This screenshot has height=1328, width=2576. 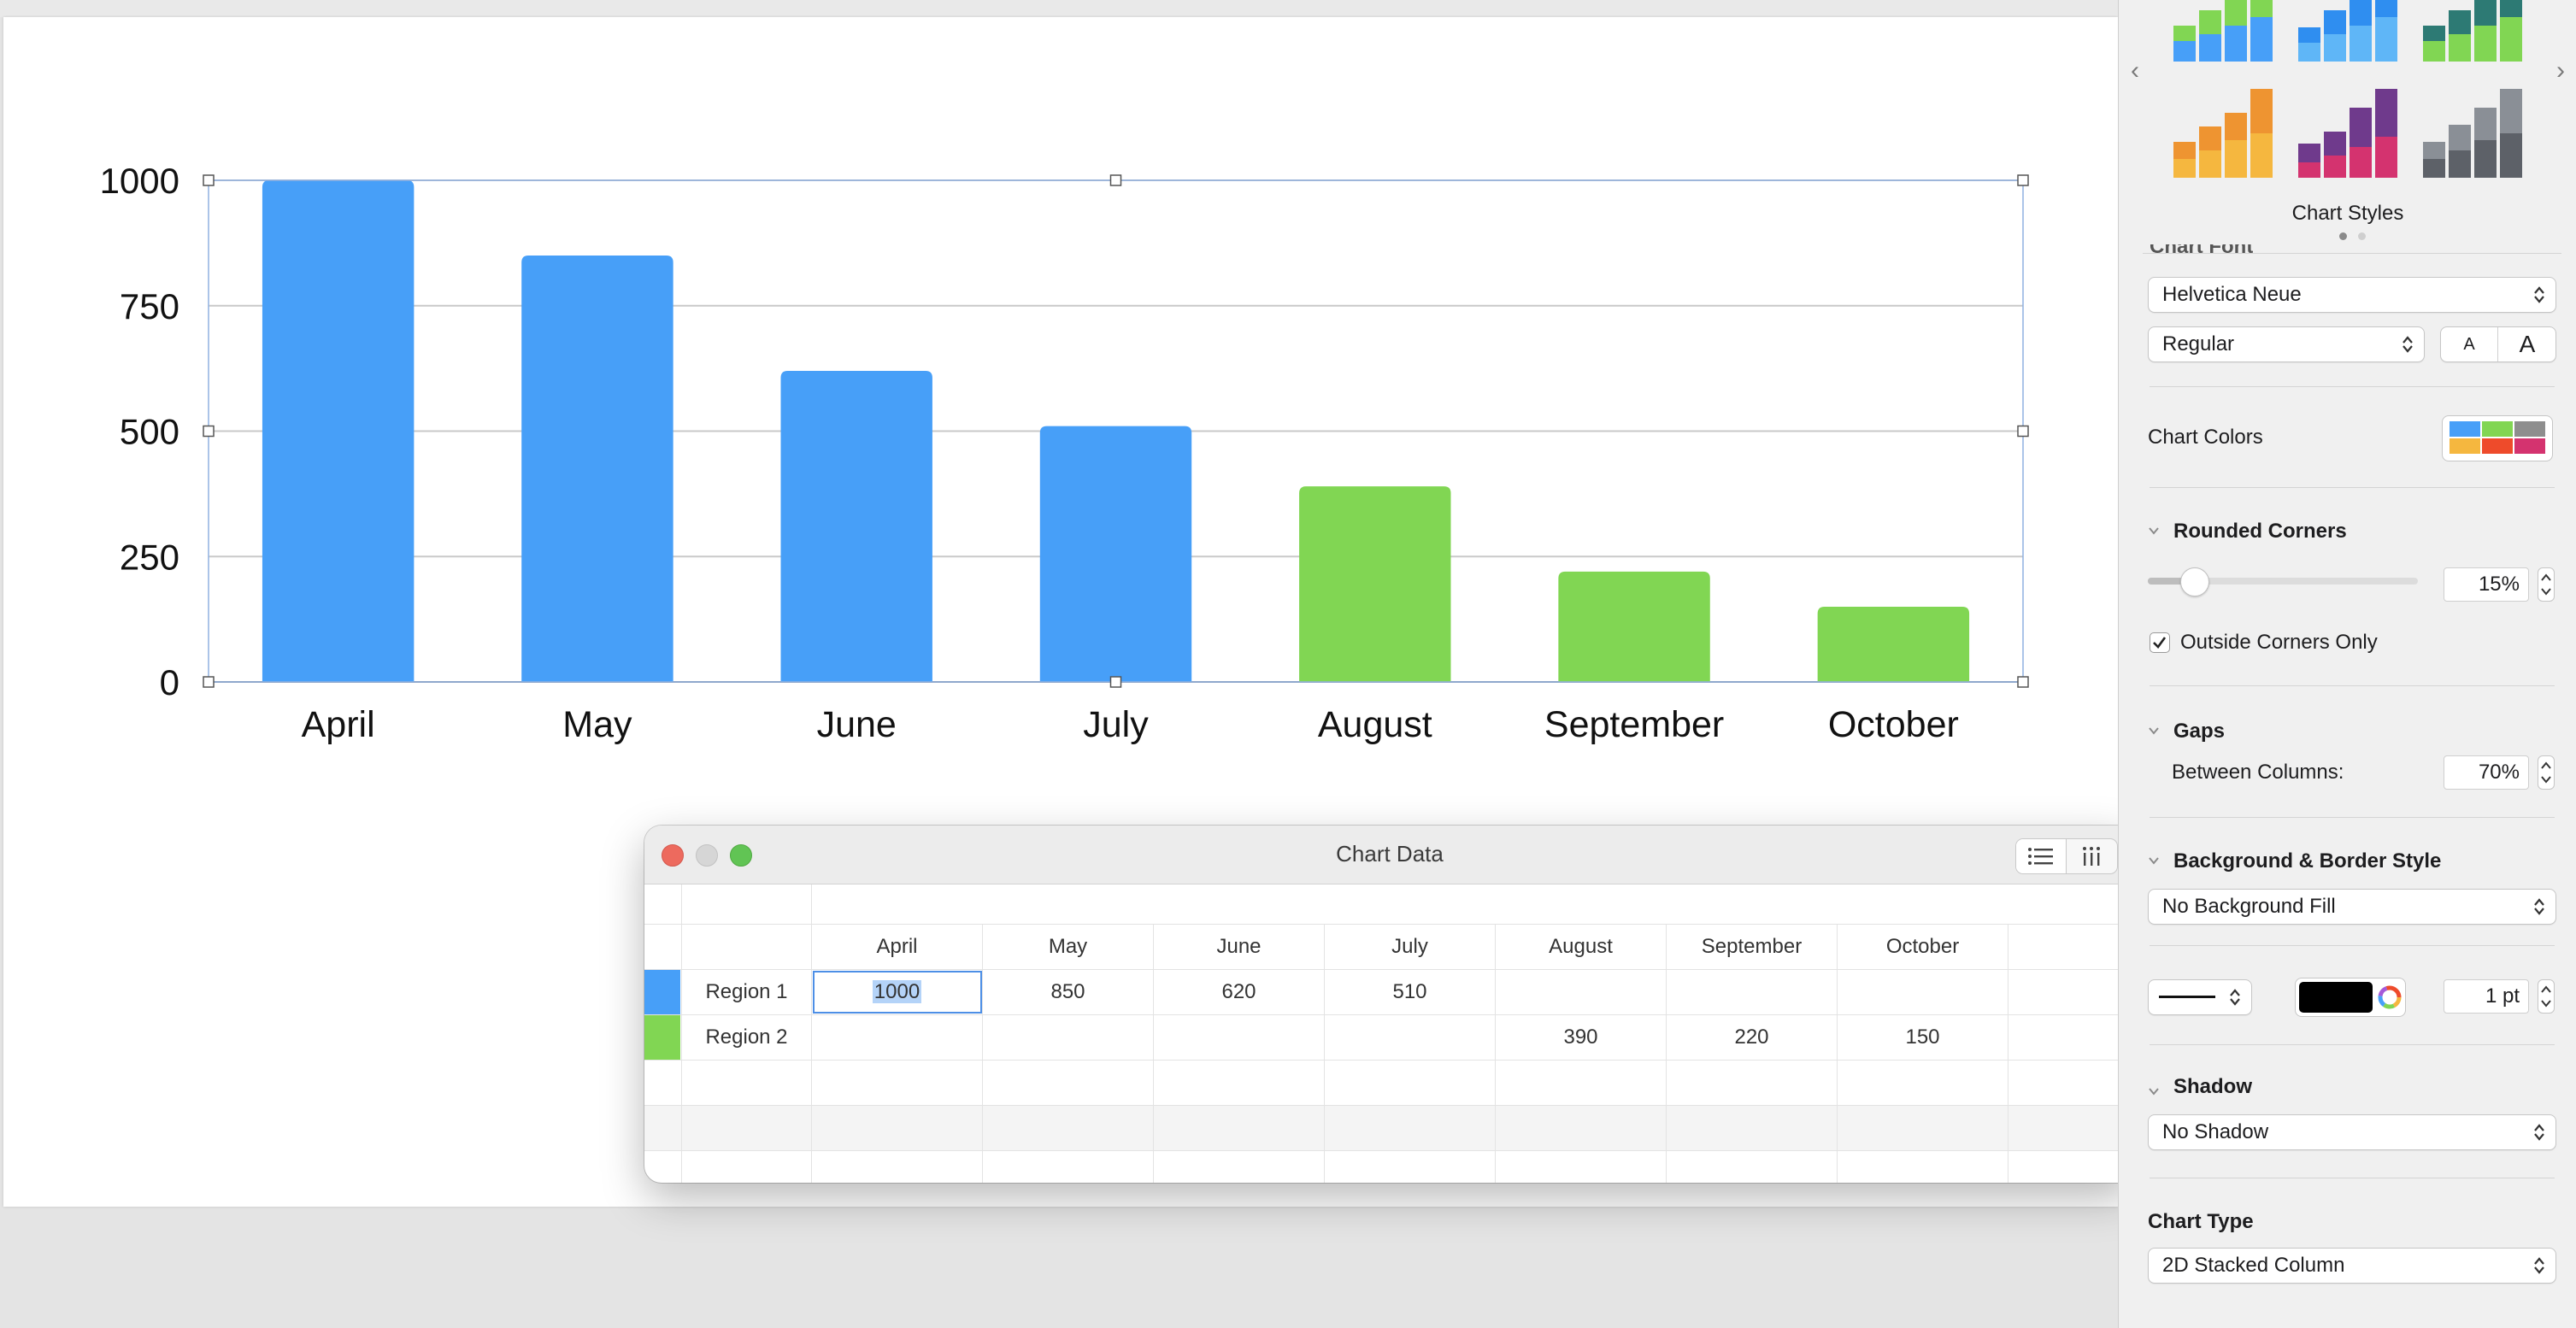 I want to click on border-line-style-popup, so click(x=2200, y=997).